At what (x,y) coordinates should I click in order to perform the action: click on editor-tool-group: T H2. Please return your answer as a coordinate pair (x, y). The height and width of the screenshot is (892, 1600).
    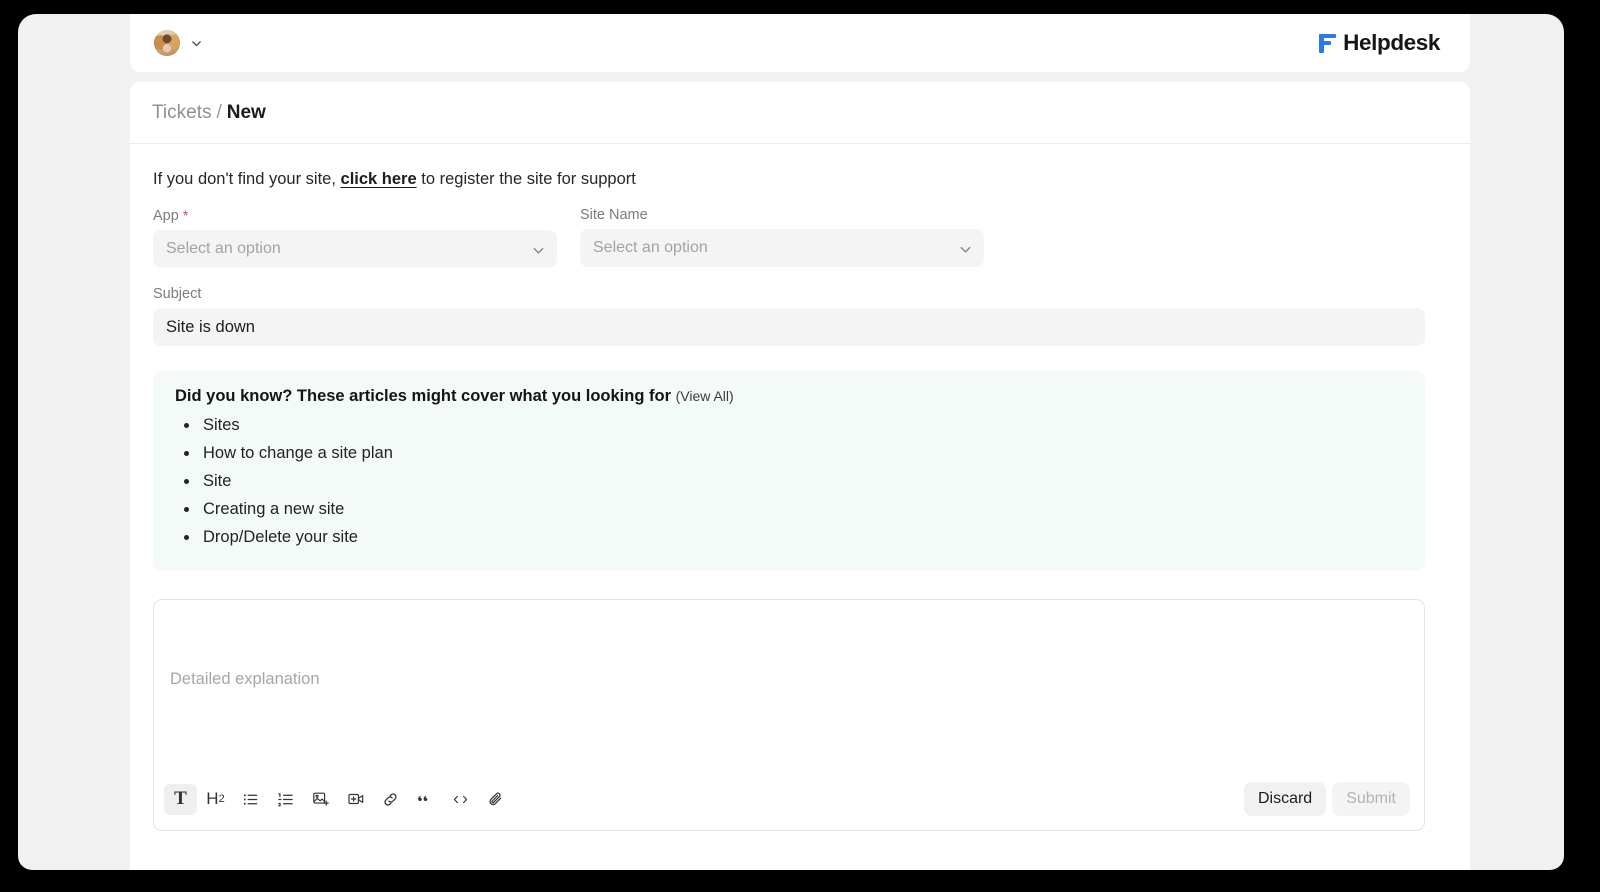
    Looking at the image, I should click on (338, 799).